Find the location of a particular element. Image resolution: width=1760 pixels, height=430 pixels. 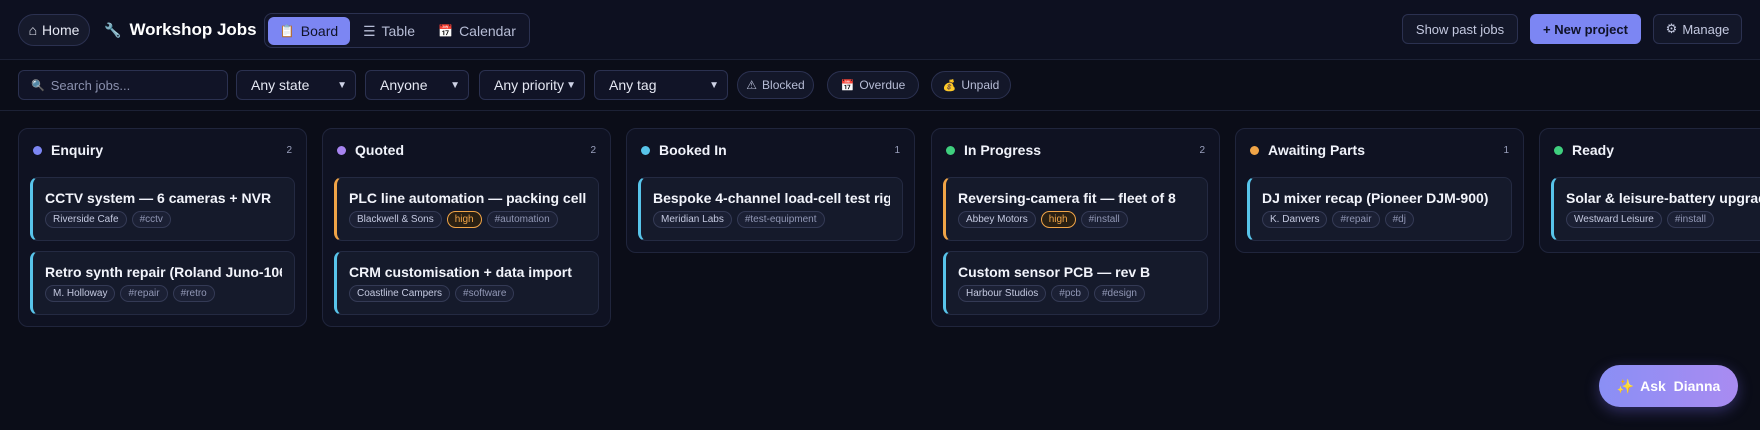

client-tag: K. Danvers is located at coordinates (1295, 219).